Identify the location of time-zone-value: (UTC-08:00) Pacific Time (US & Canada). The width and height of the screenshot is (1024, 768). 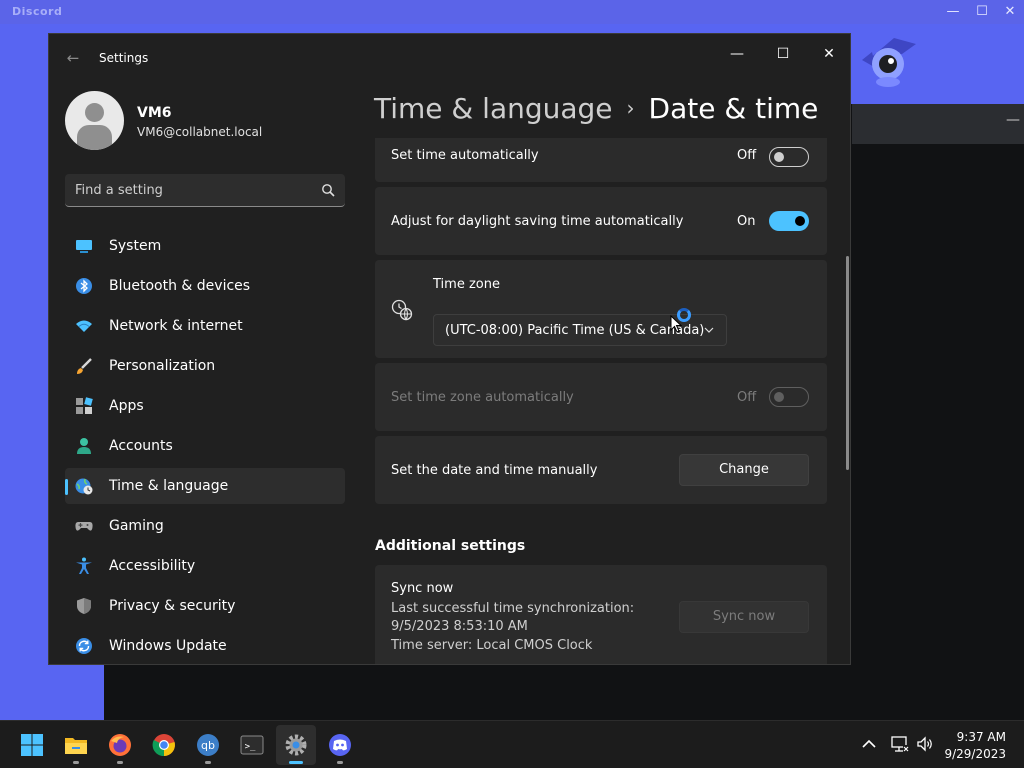
(575, 330).